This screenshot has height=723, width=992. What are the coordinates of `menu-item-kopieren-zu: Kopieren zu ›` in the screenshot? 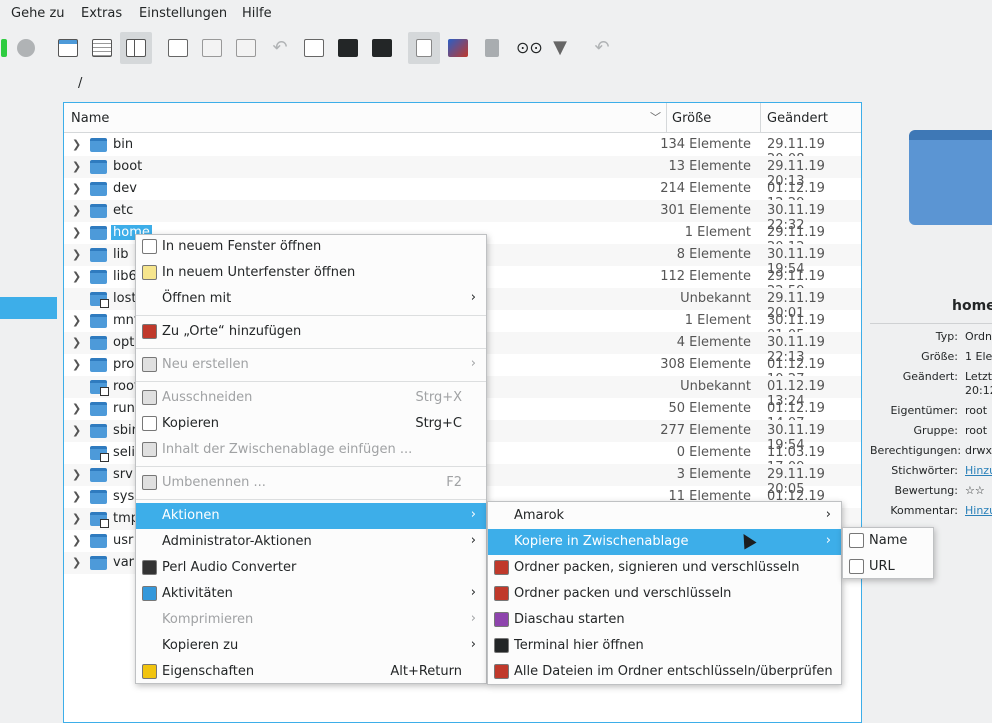 It's located at (311, 646).